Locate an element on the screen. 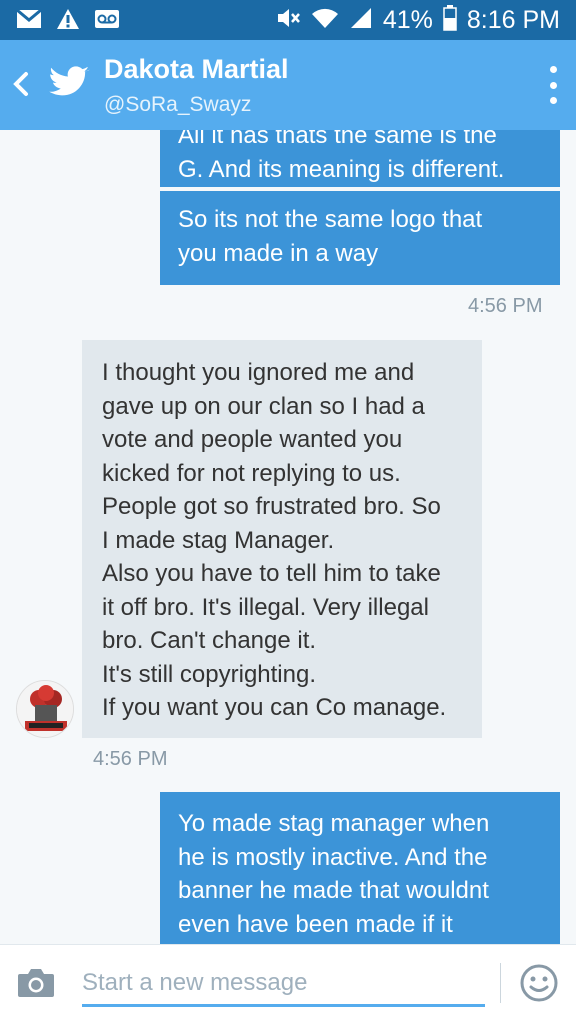 The height and width of the screenshot is (1024, 576). message-composer is located at coordinates (288, 984).